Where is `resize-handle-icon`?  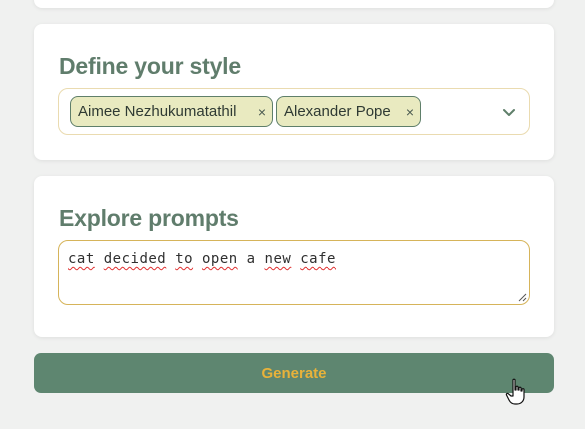
resize-handle-icon is located at coordinates (522, 297).